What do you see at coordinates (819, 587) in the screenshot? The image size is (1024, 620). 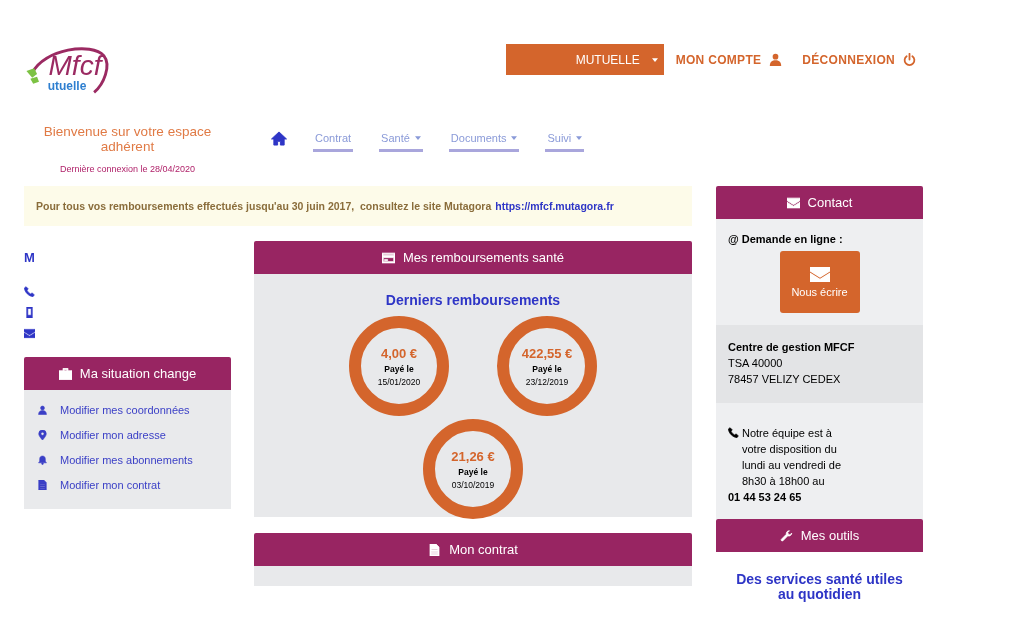 I see `section-title: Des services santé utiles au quotidien` at bounding box center [819, 587].